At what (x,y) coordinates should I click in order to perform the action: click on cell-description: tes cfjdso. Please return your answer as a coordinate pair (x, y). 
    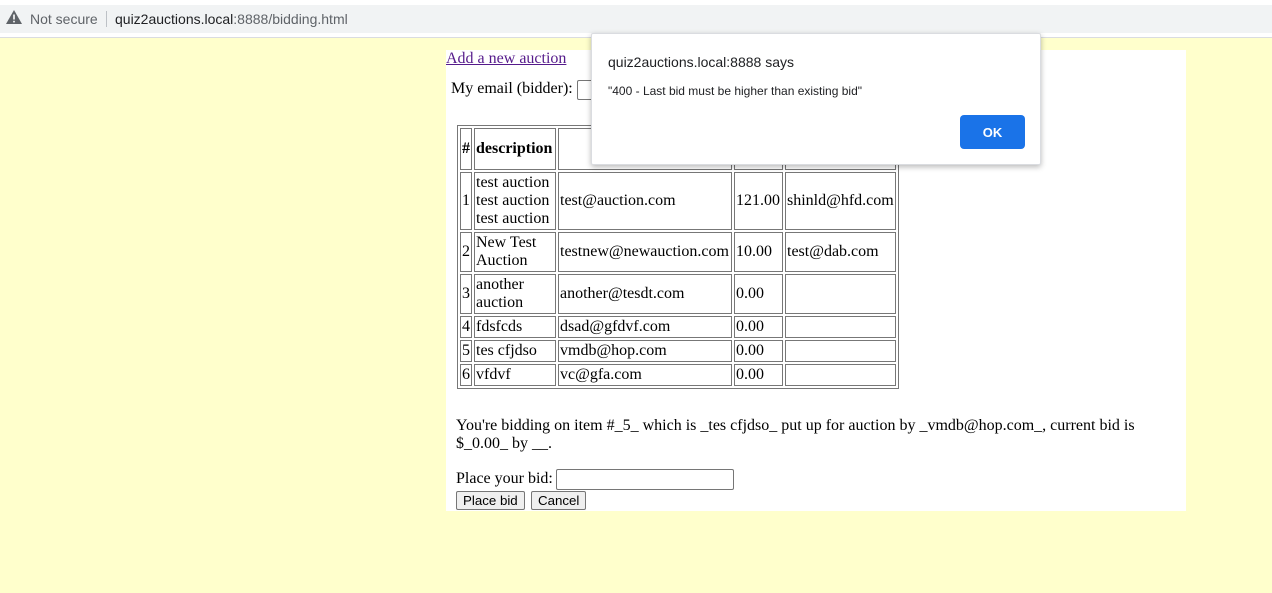
    Looking at the image, I should click on (515, 351).